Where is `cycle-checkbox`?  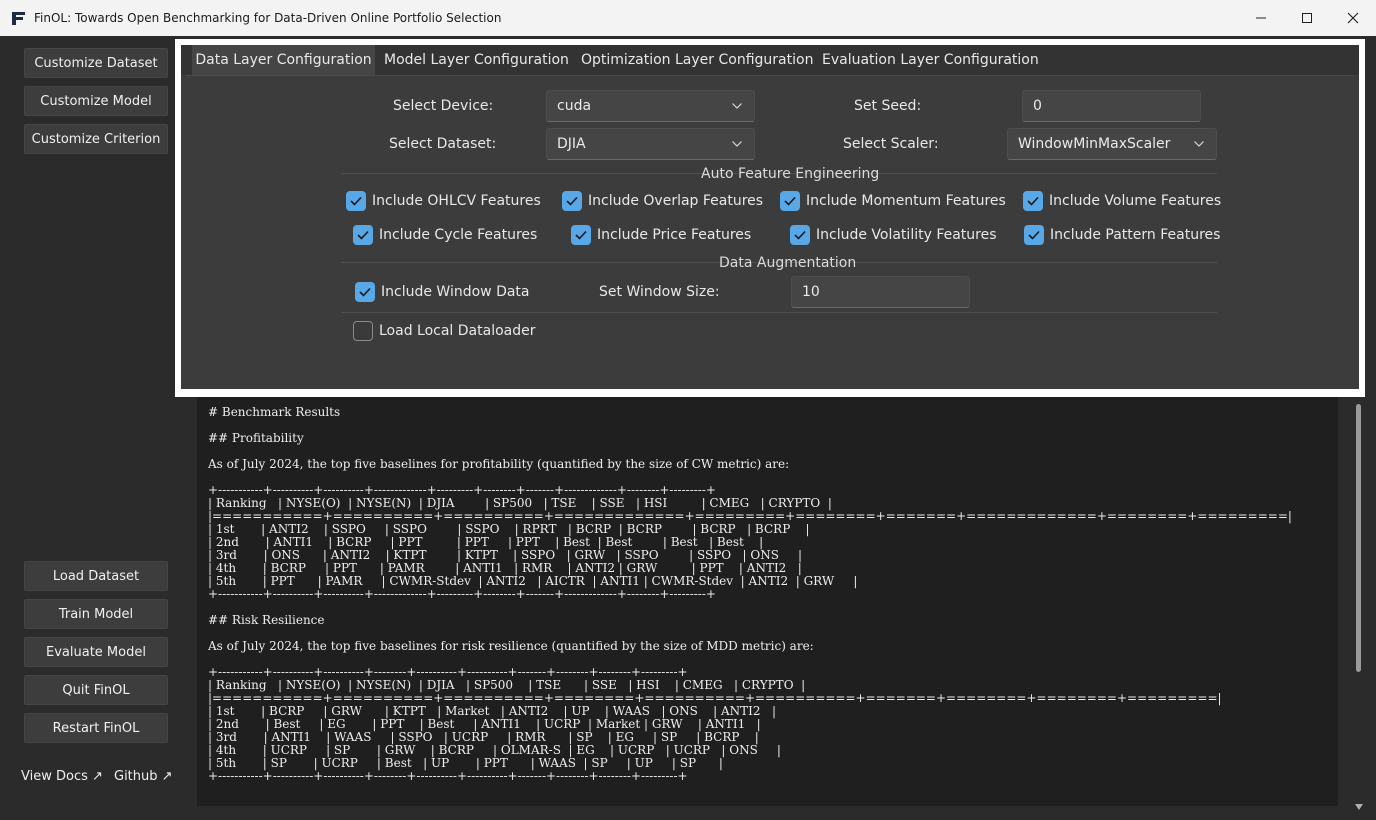 cycle-checkbox is located at coordinates (363, 235).